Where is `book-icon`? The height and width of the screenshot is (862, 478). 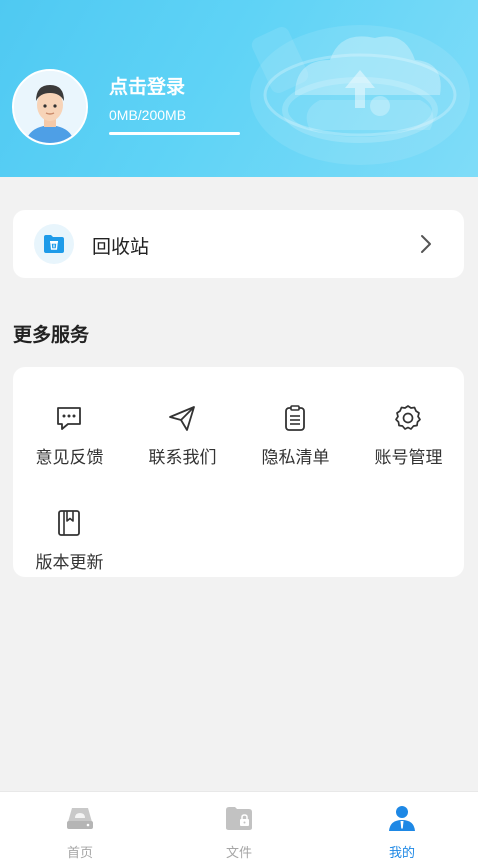 book-icon is located at coordinates (69, 523).